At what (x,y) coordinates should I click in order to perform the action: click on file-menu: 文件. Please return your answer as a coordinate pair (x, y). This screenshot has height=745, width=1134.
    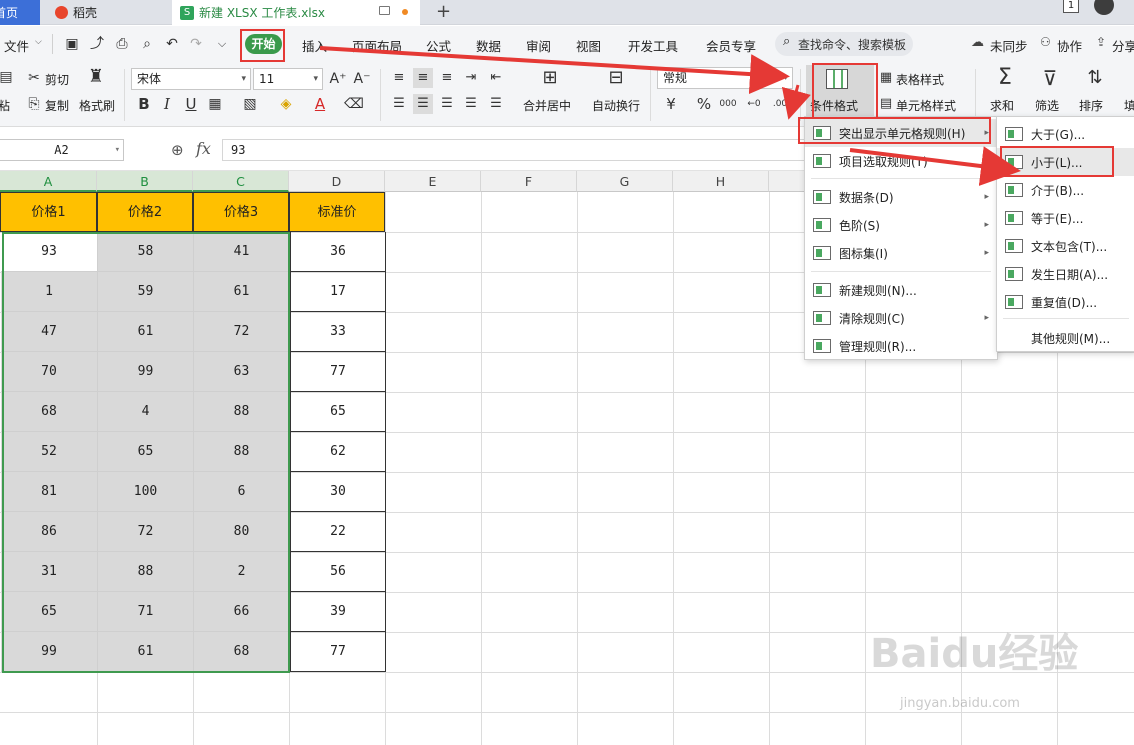
    Looking at the image, I should click on (16, 45).